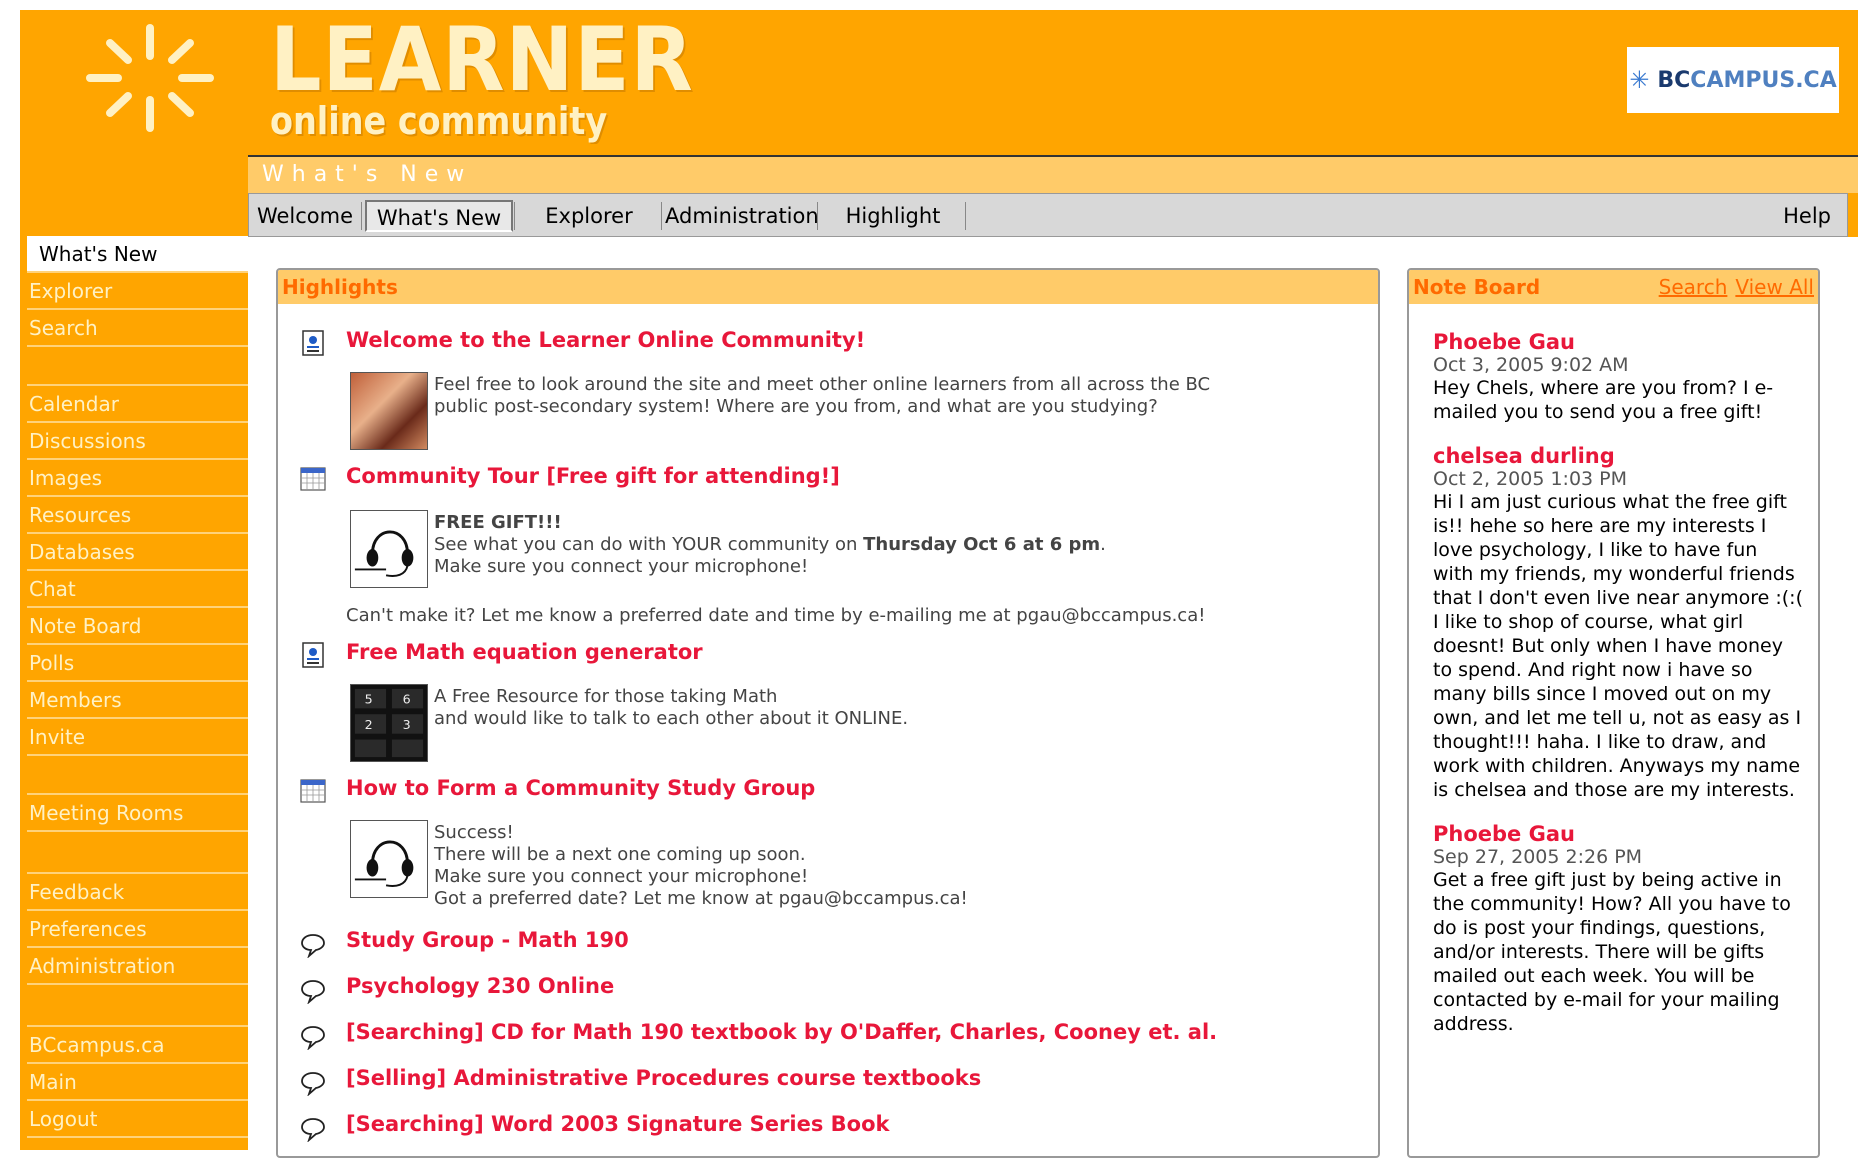  Describe the element at coordinates (407, 724) in the screenshot. I see `svg-text: 3` at that location.